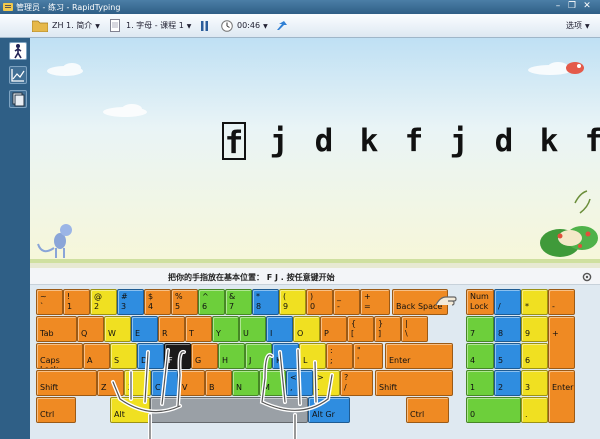 The width and height of the screenshot is (600, 439). What do you see at coordinates (587, 277) in the screenshot?
I see `settings-icon` at bounding box center [587, 277].